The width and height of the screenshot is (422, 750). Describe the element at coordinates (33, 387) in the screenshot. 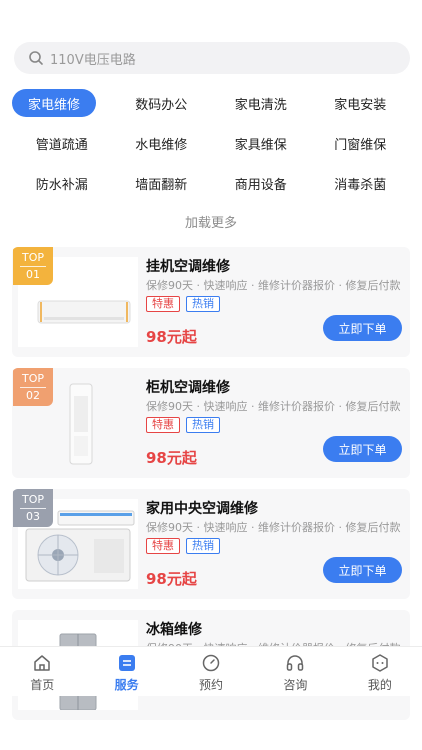

I see `rank-badge: TOP 02` at that location.